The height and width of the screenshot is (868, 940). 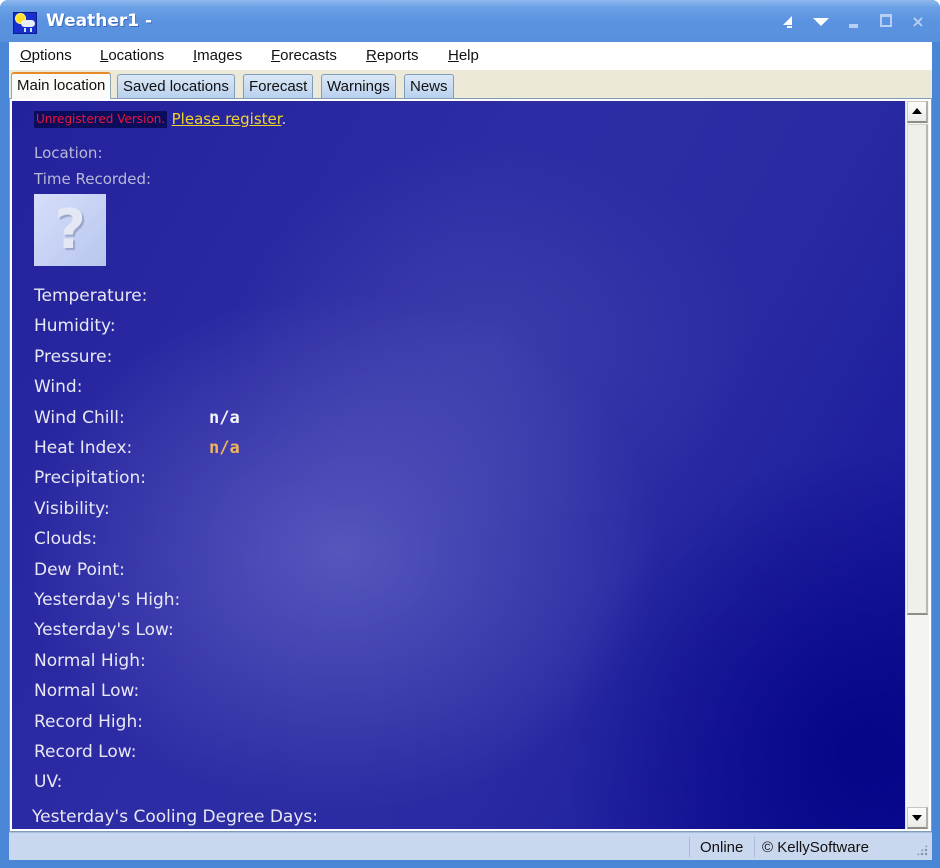 I want to click on arrow-down-icon, so click(x=917, y=818).